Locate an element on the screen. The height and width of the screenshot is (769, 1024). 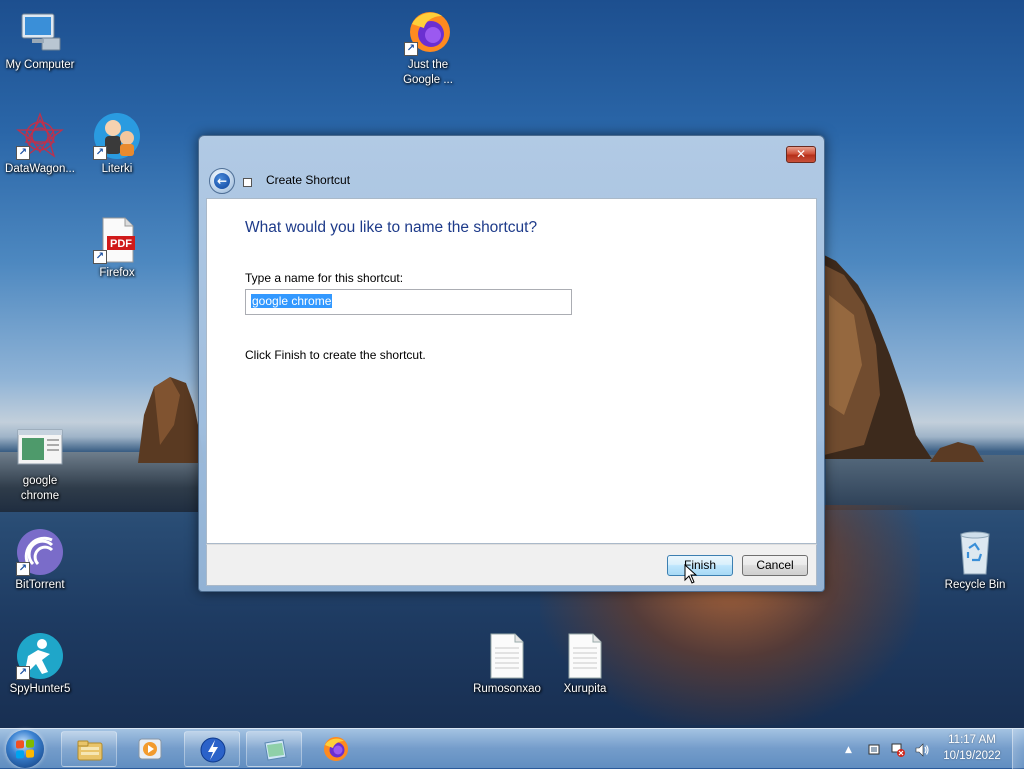
dialog-title: Create Shortcut is located at coordinates (308, 180).